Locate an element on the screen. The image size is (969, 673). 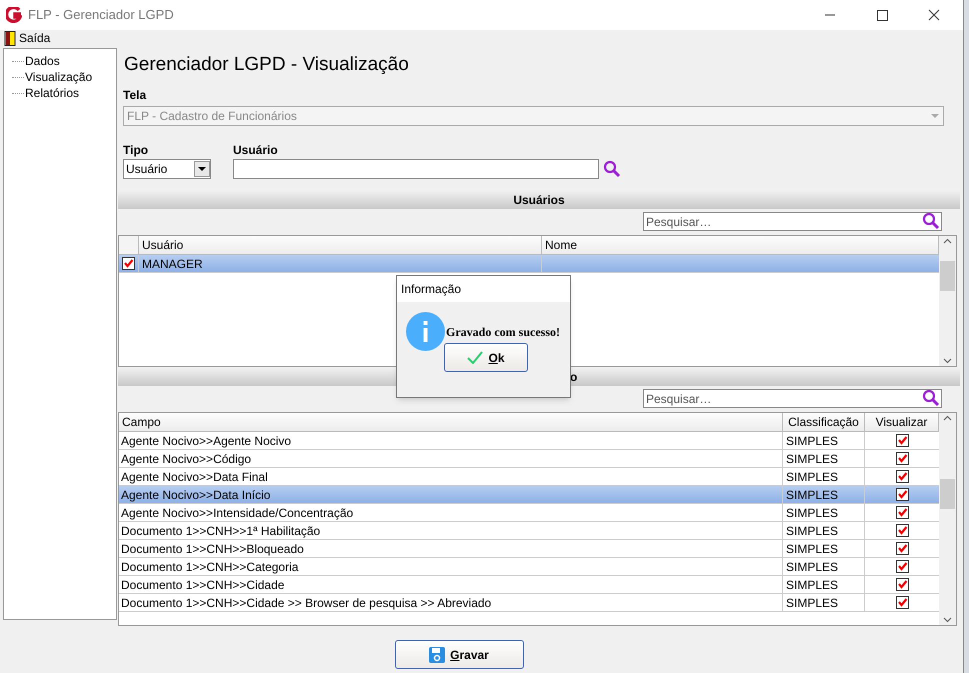
app-logo-icon is located at coordinates (14, 15).